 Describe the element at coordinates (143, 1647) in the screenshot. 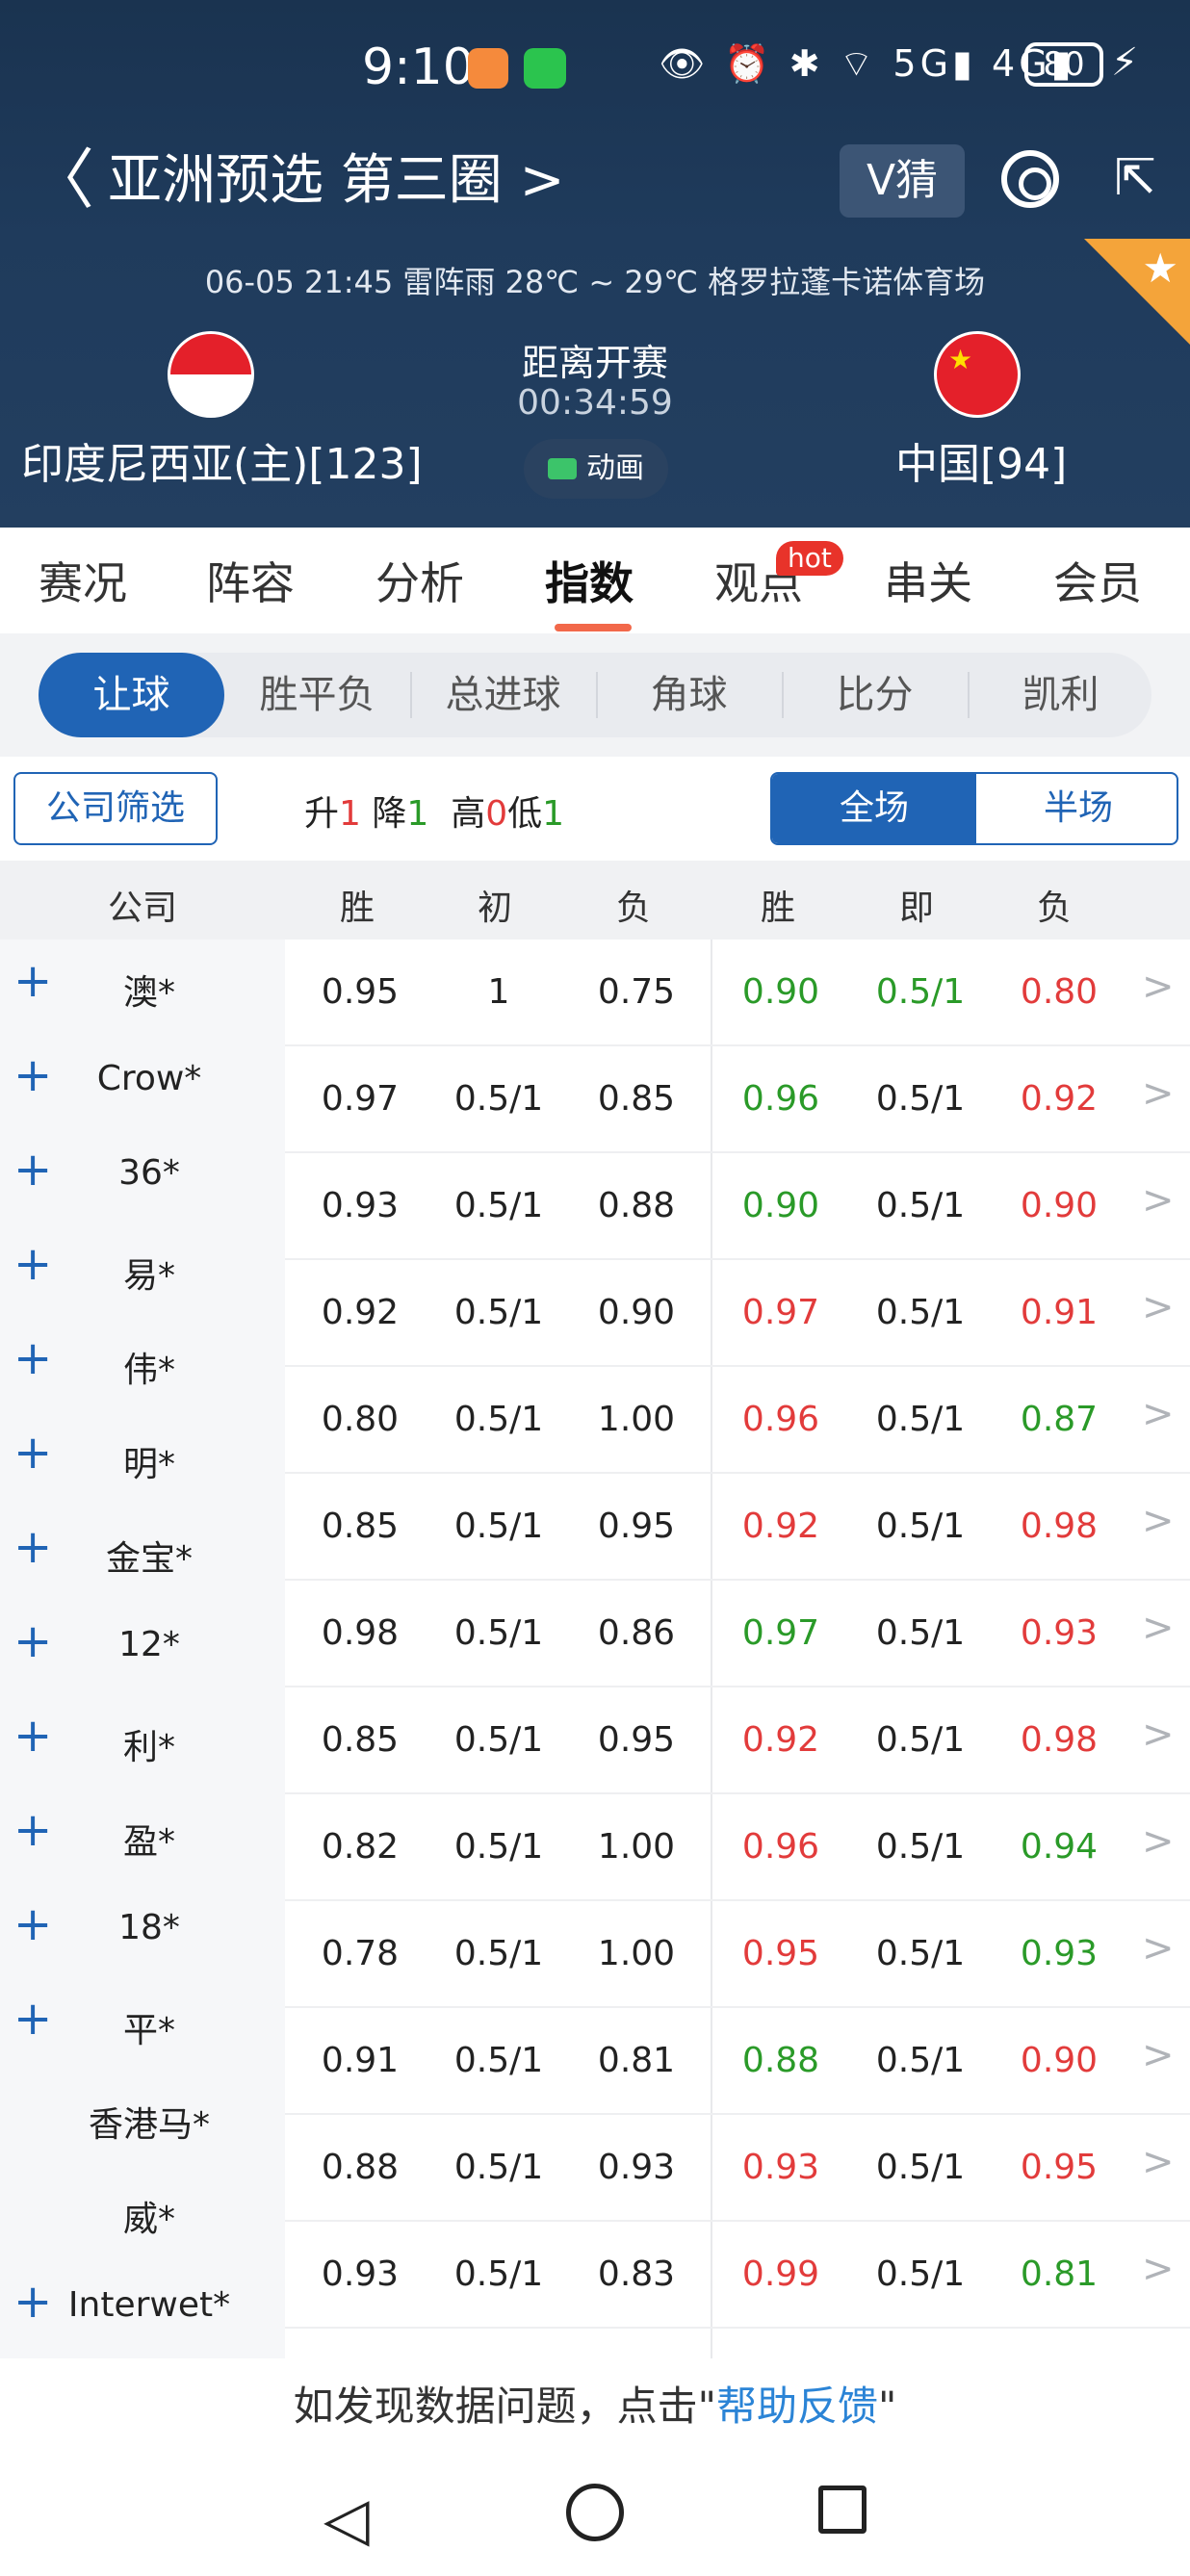

I see `company-row: +12*` at that location.